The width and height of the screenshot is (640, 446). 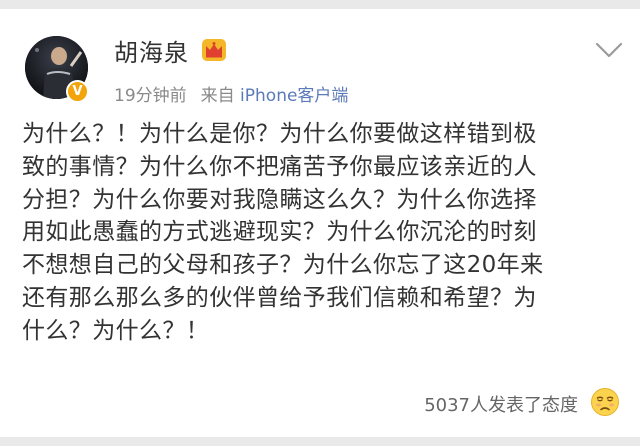 What do you see at coordinates (605, 402) in the screenshot?
I see `sad-face-emoji-icon` at bounding box center [605, 402].